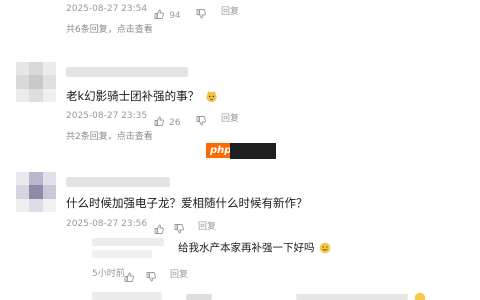 The width and height of the screenshot is (480, 300). I want to click on reply-text: 给我水产本家再补强一下好吗, so click(254, 247).